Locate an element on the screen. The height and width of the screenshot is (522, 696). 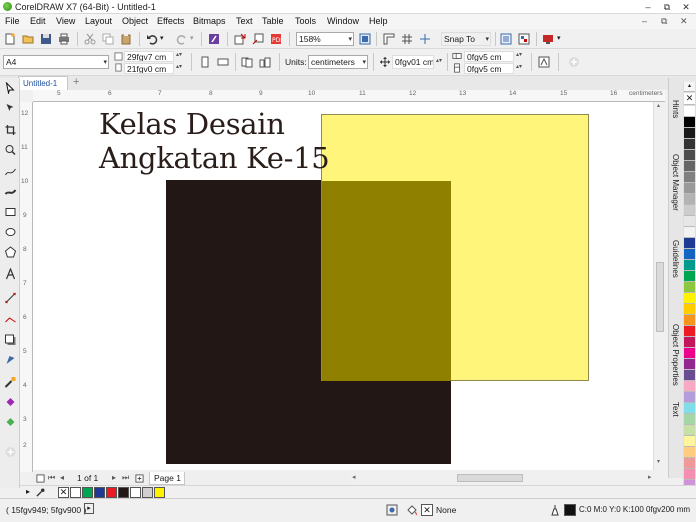
nudge-spinner-icon: ▴▾ is located at coordinates (439, 60).